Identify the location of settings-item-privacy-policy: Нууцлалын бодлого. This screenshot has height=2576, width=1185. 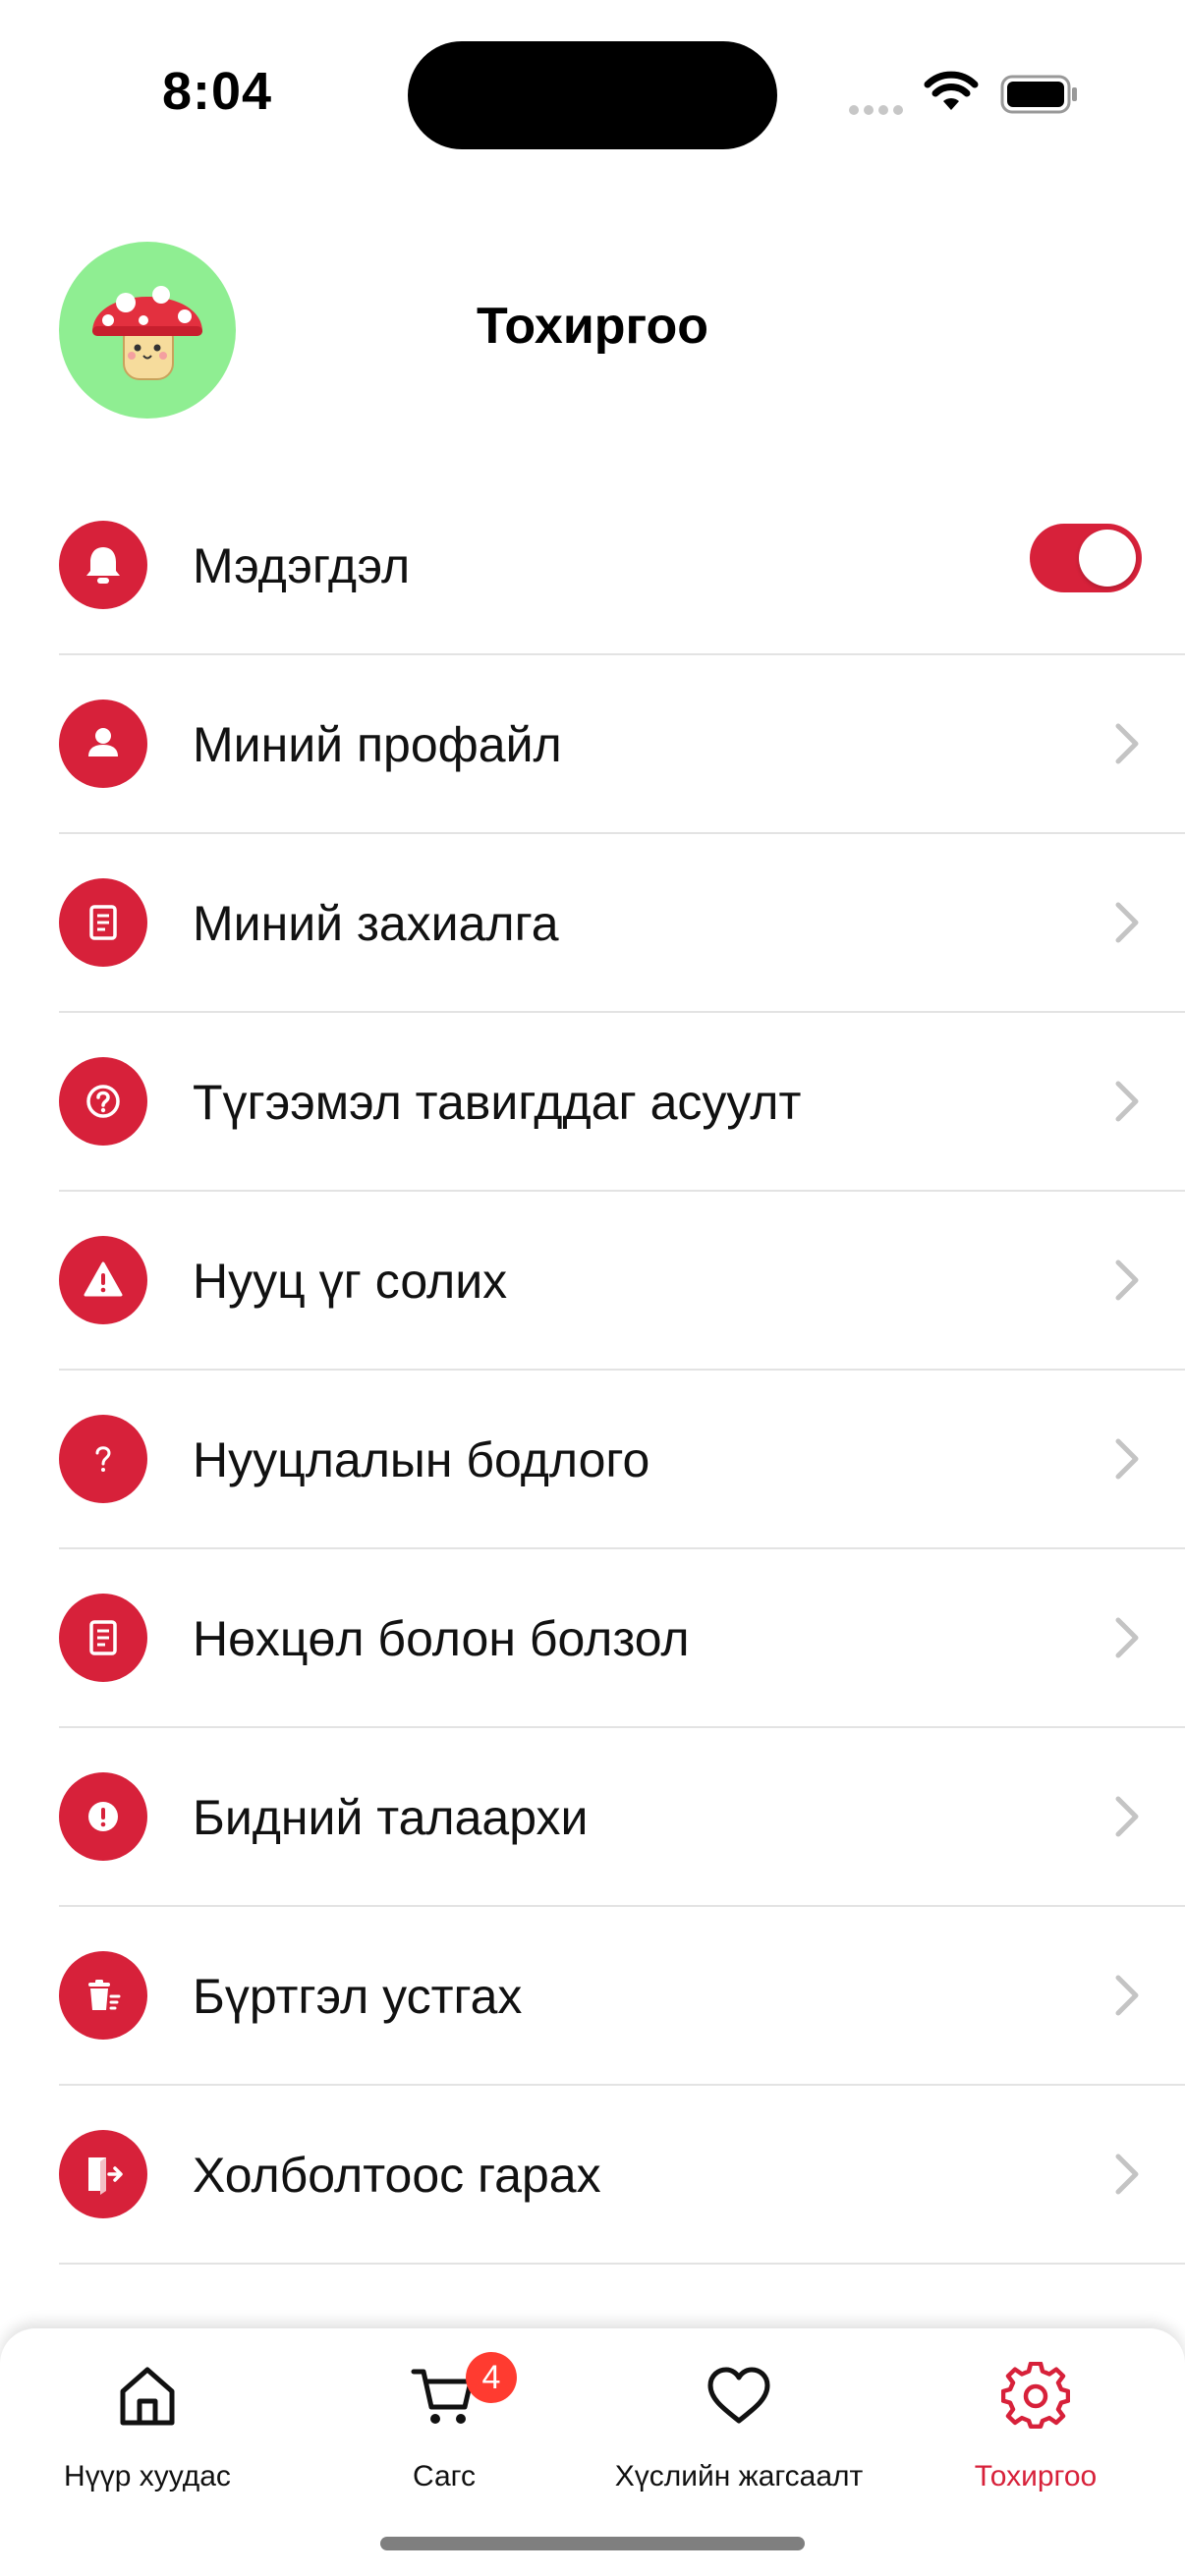
(622, 1460).